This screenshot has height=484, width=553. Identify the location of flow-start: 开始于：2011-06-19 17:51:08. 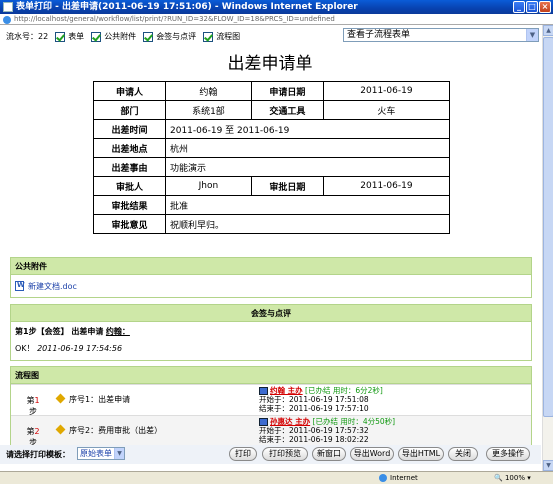
(314, 399).